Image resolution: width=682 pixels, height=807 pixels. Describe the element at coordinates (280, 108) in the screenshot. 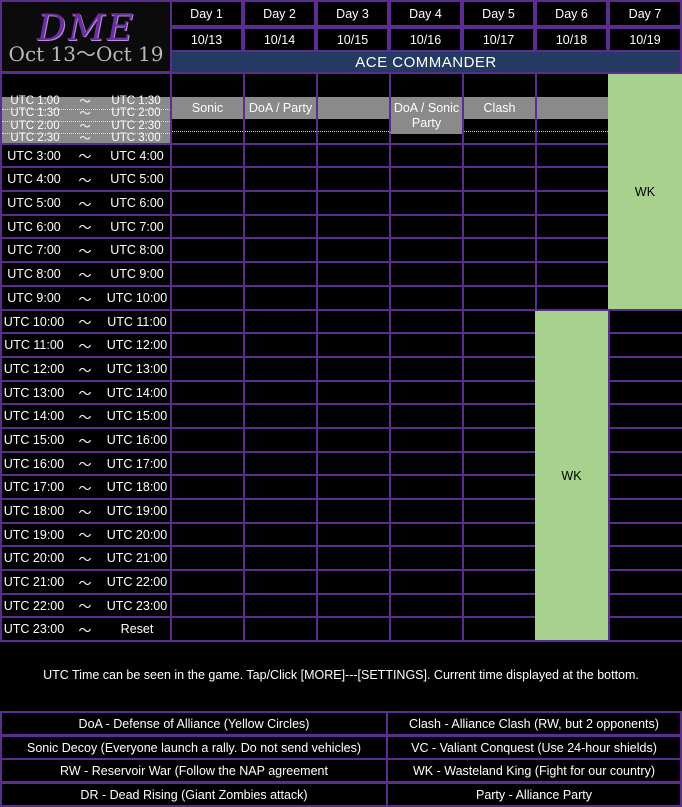

I see `event-block: DoA / Party` at that location.